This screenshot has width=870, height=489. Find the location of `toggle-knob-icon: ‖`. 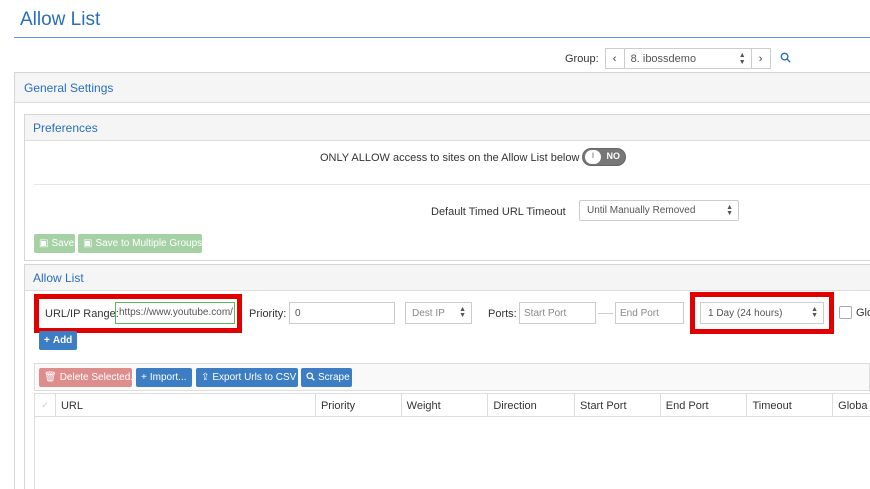

toggle-knob-icon: ‖ is located at coordinates (593, 157).